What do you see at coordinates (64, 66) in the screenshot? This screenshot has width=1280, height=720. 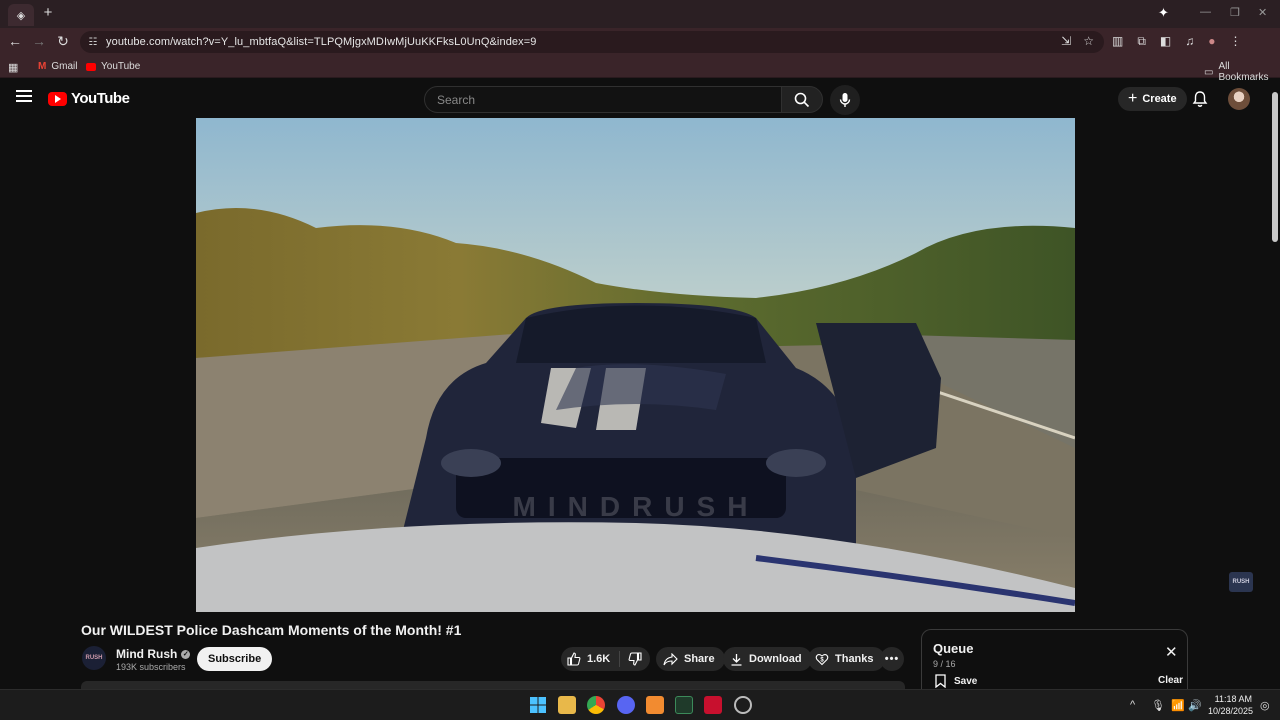 I see `bookmark-label: Gmail` at bounding box center [64, 66].